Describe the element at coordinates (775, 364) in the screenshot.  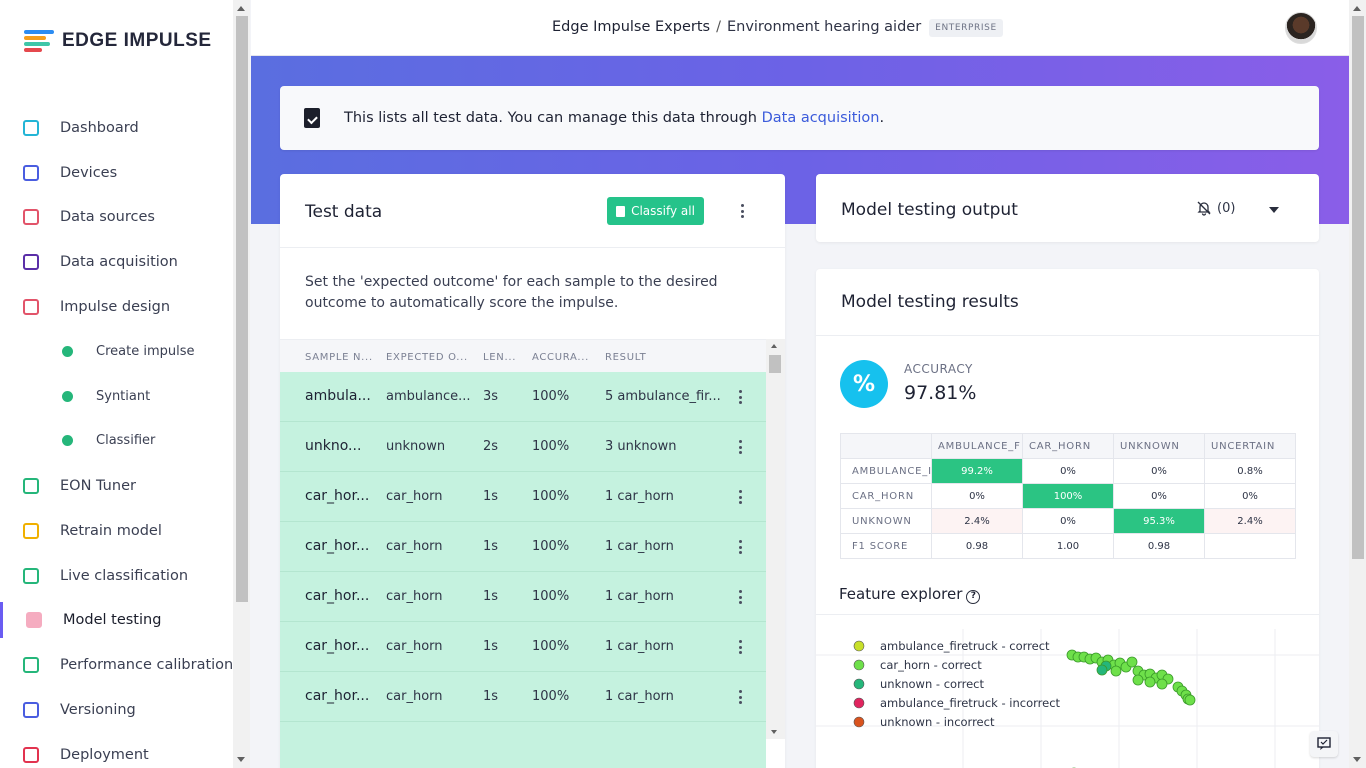
I see `table-scrollbar-thumb` at that location.